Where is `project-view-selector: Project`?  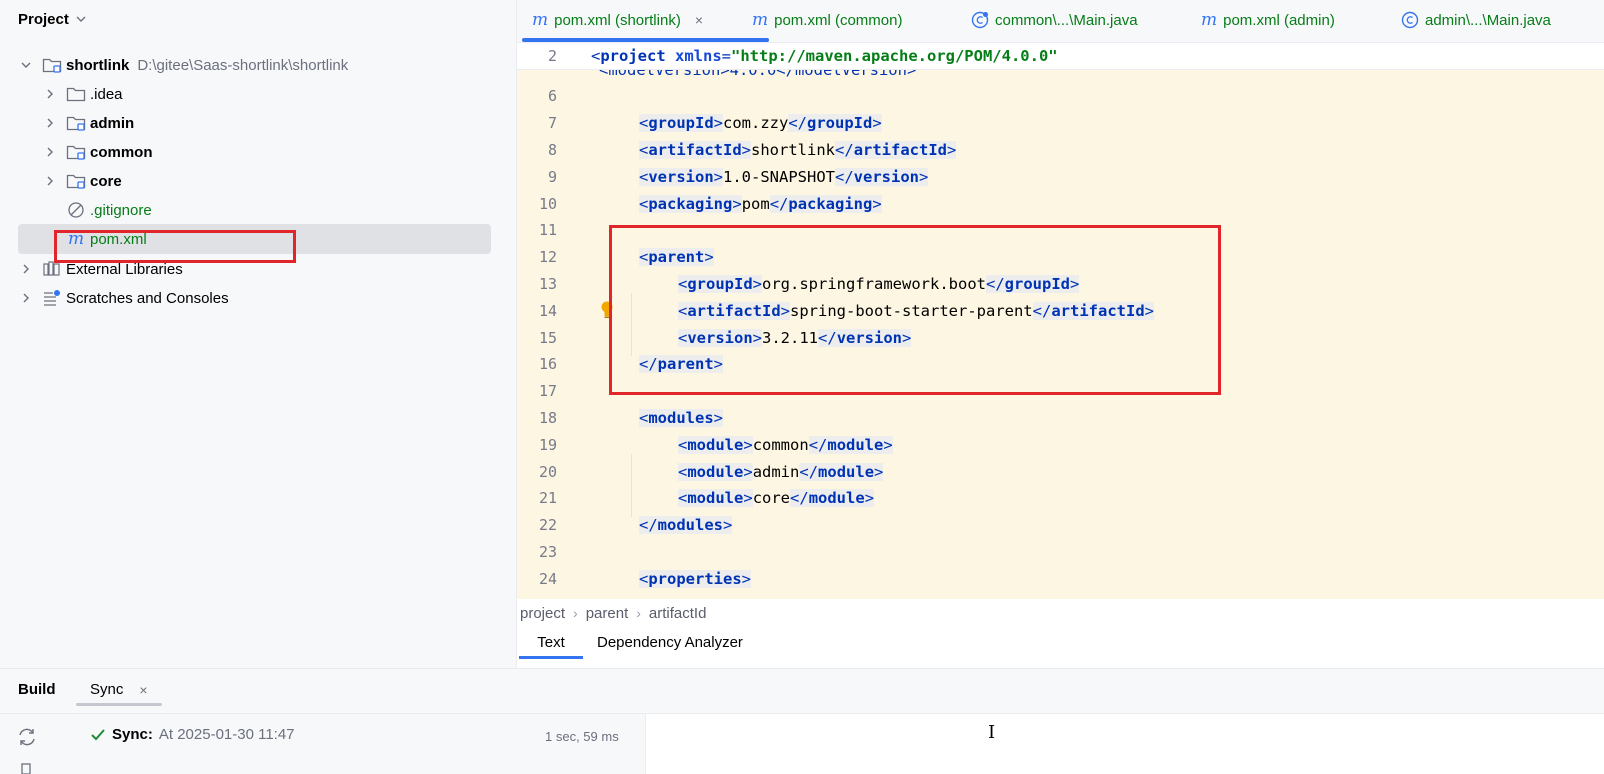
project-view-selector: Project is located at coordinates (52, 19).